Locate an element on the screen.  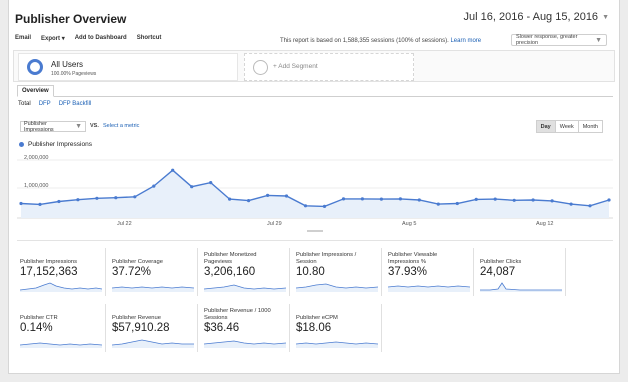
section-divider is located at coordinates (315, 240).